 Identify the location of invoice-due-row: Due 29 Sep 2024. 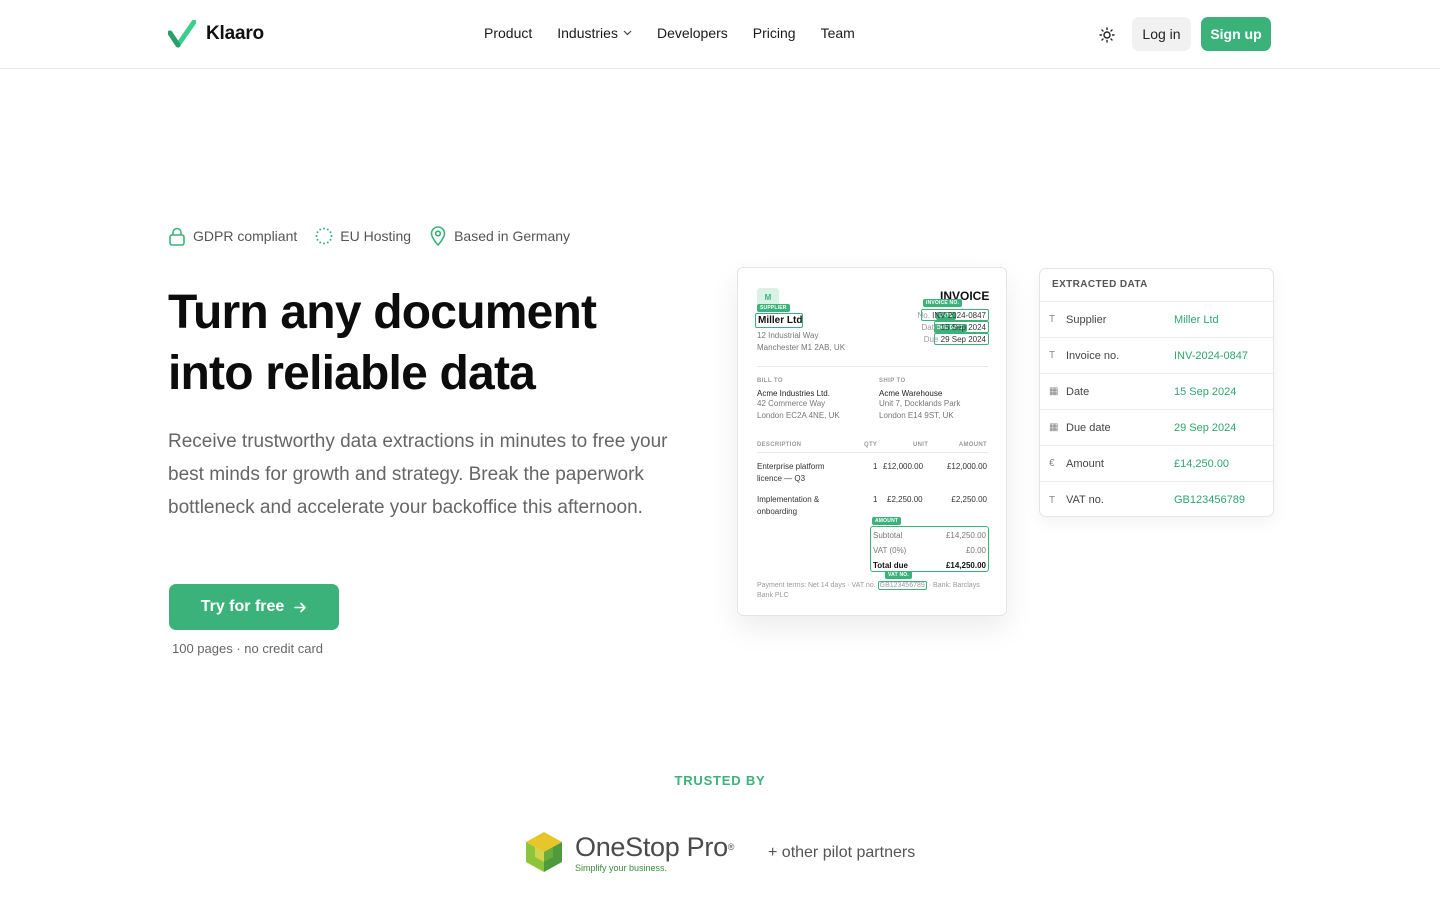
(951, 340).